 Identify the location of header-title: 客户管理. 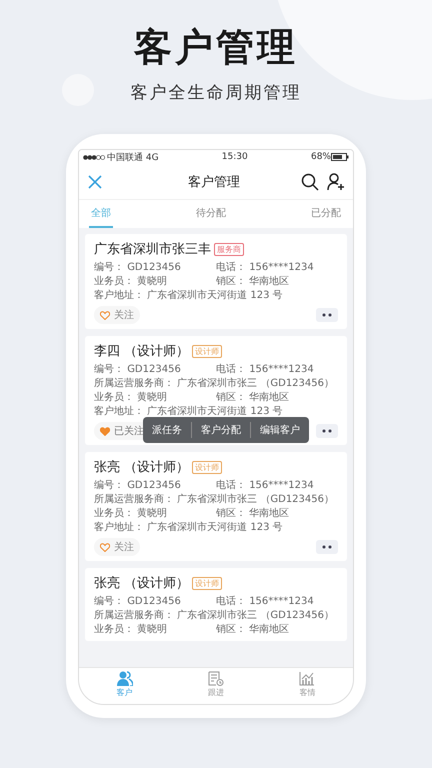
(214, 182).